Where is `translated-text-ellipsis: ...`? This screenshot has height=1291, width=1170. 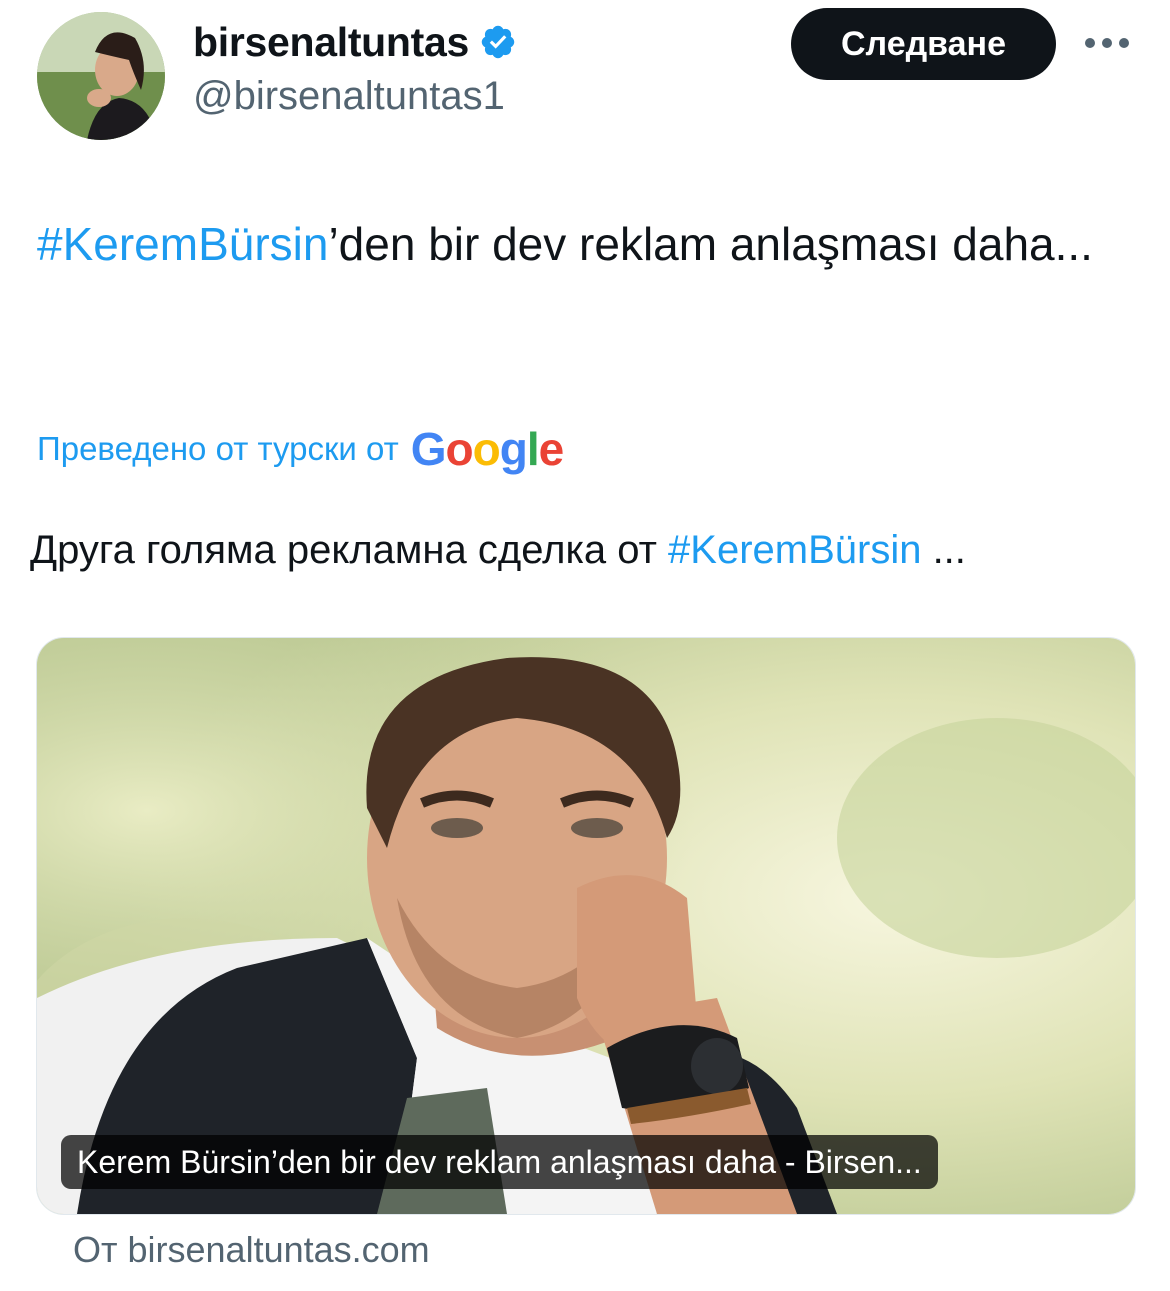 translated-text-ellipsis: ... is located at coordinates (943, 550).